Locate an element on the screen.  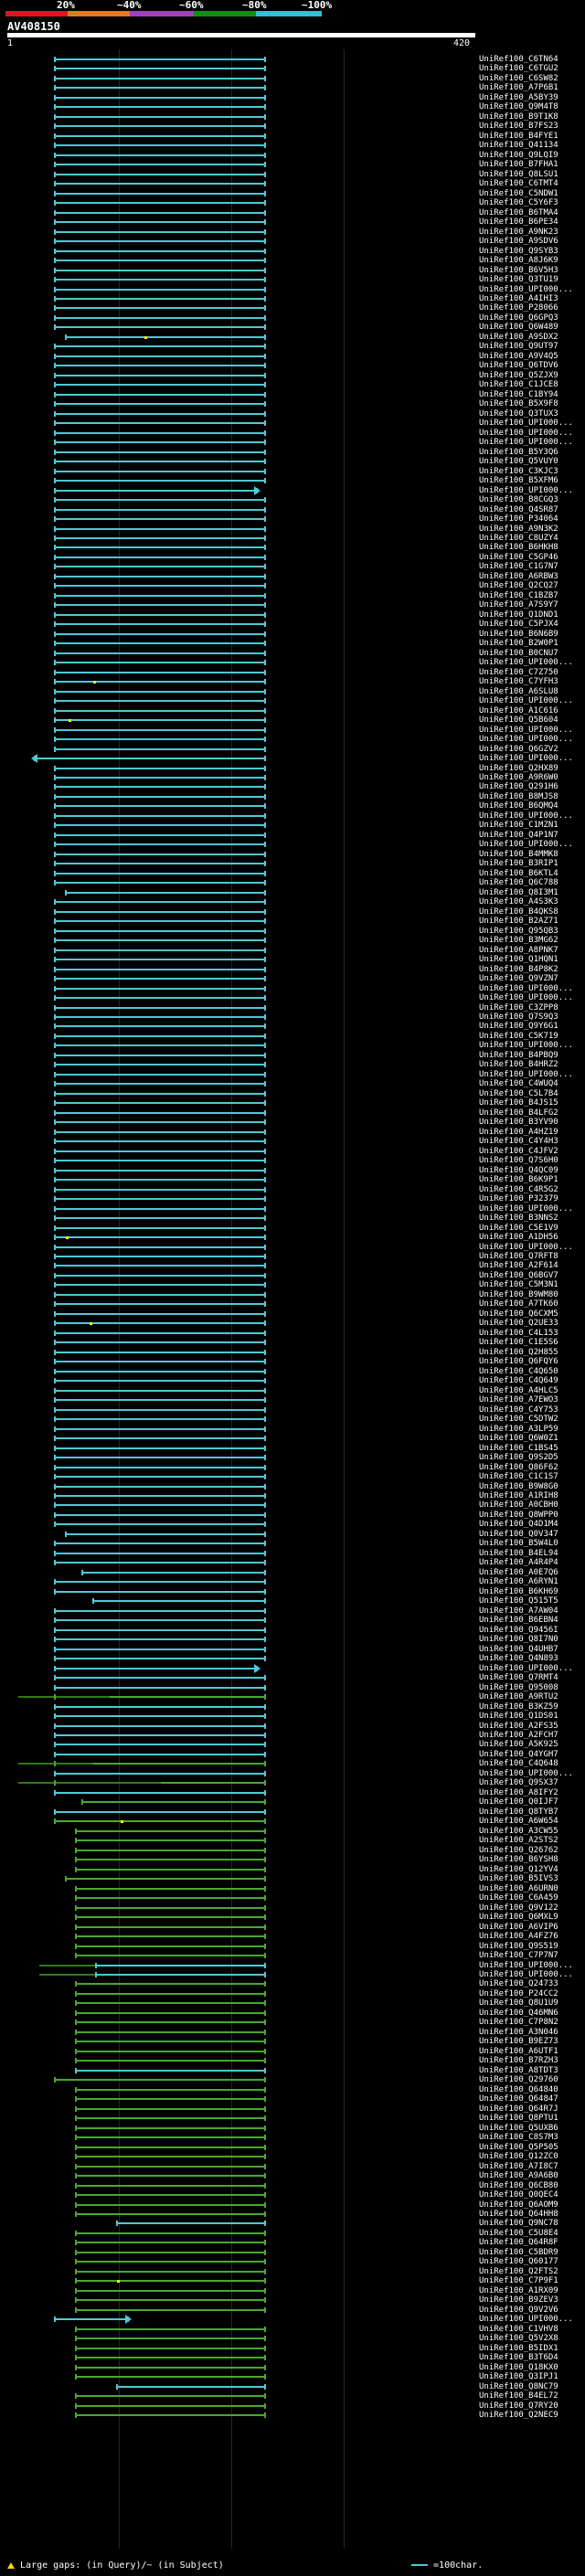
hit-label: UniRef100_Q9Y6G1 is located at coordinates (518, 1026).